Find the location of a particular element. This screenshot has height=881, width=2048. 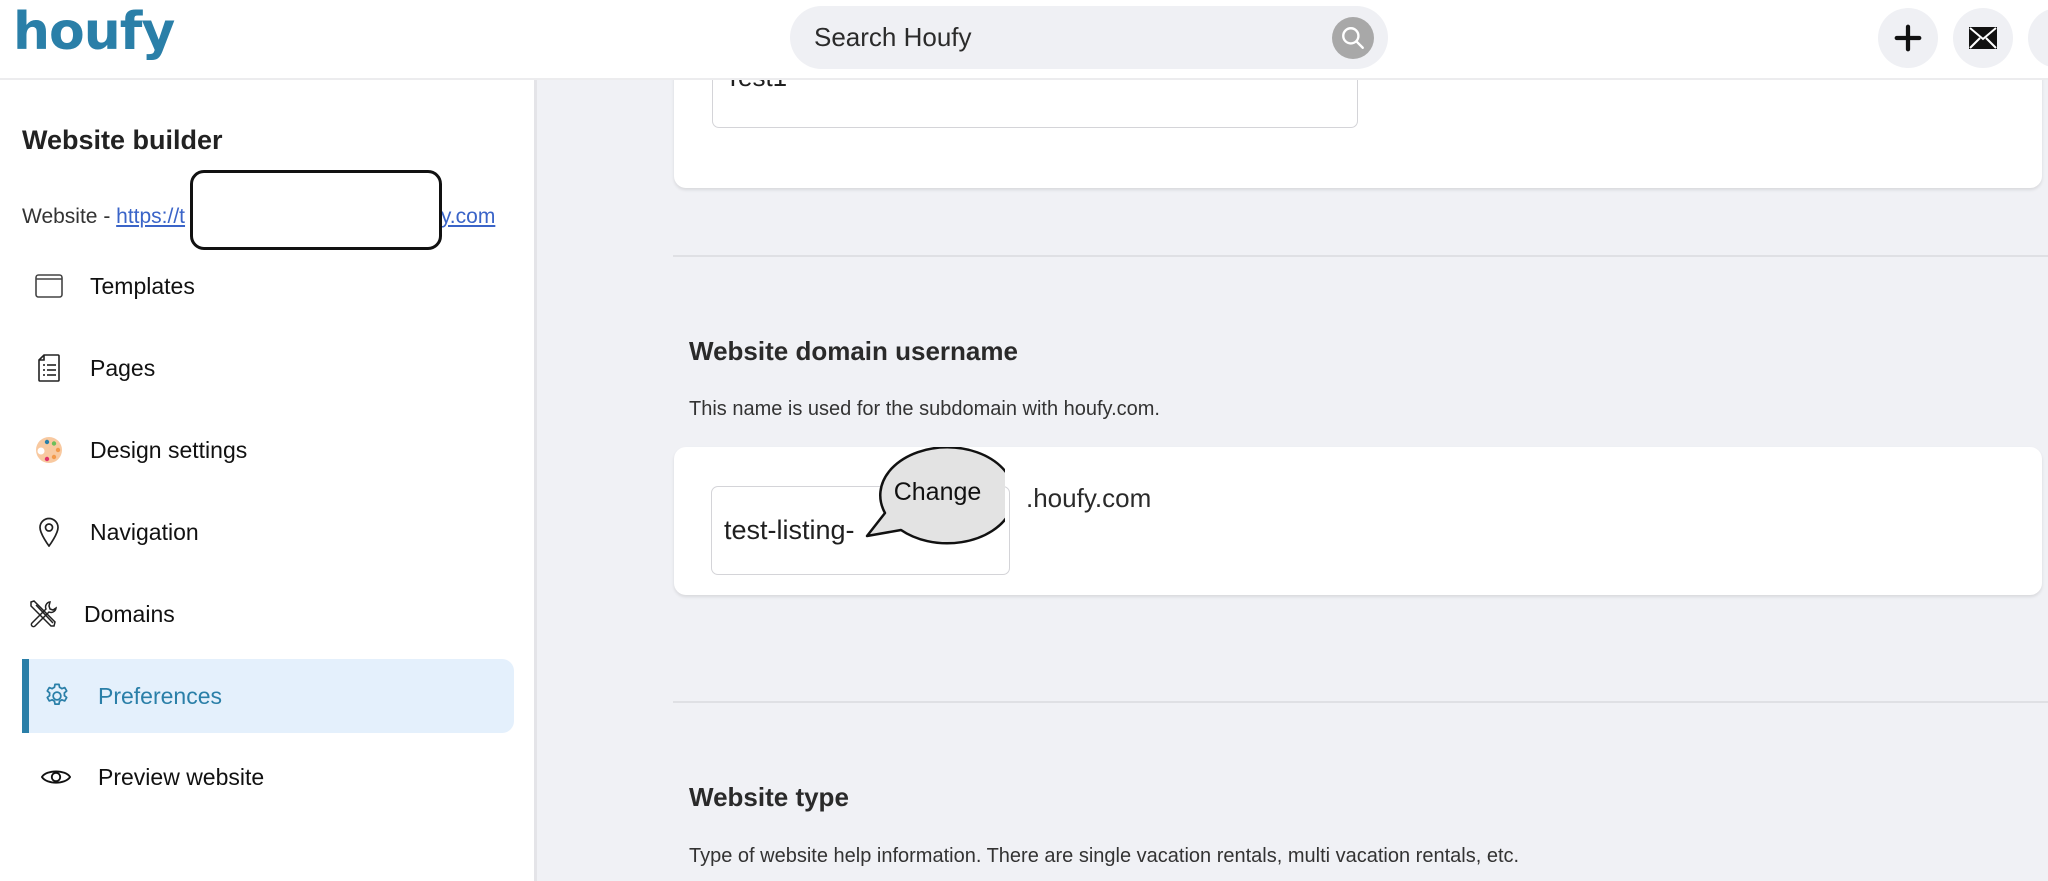

sidebar-item-label: Pages is located at coordinates (123, 367).